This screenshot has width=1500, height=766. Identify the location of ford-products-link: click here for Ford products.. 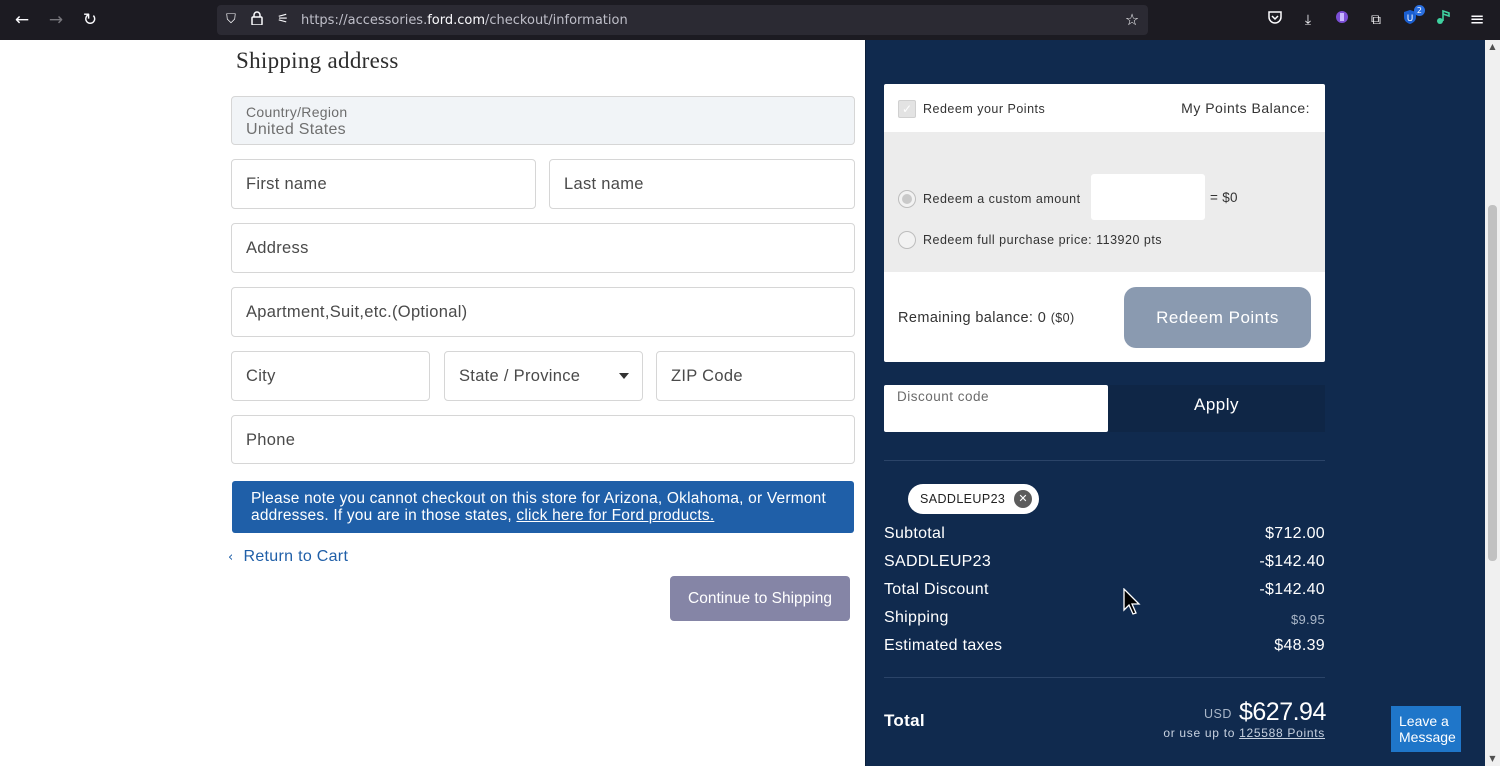
(615, 515).